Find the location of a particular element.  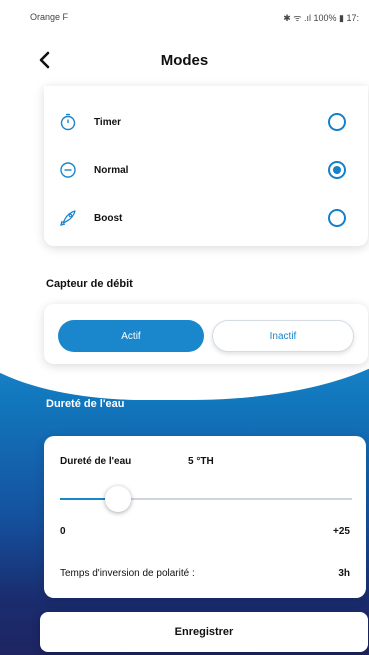

durete-slider is located at coordinates (206, 499).